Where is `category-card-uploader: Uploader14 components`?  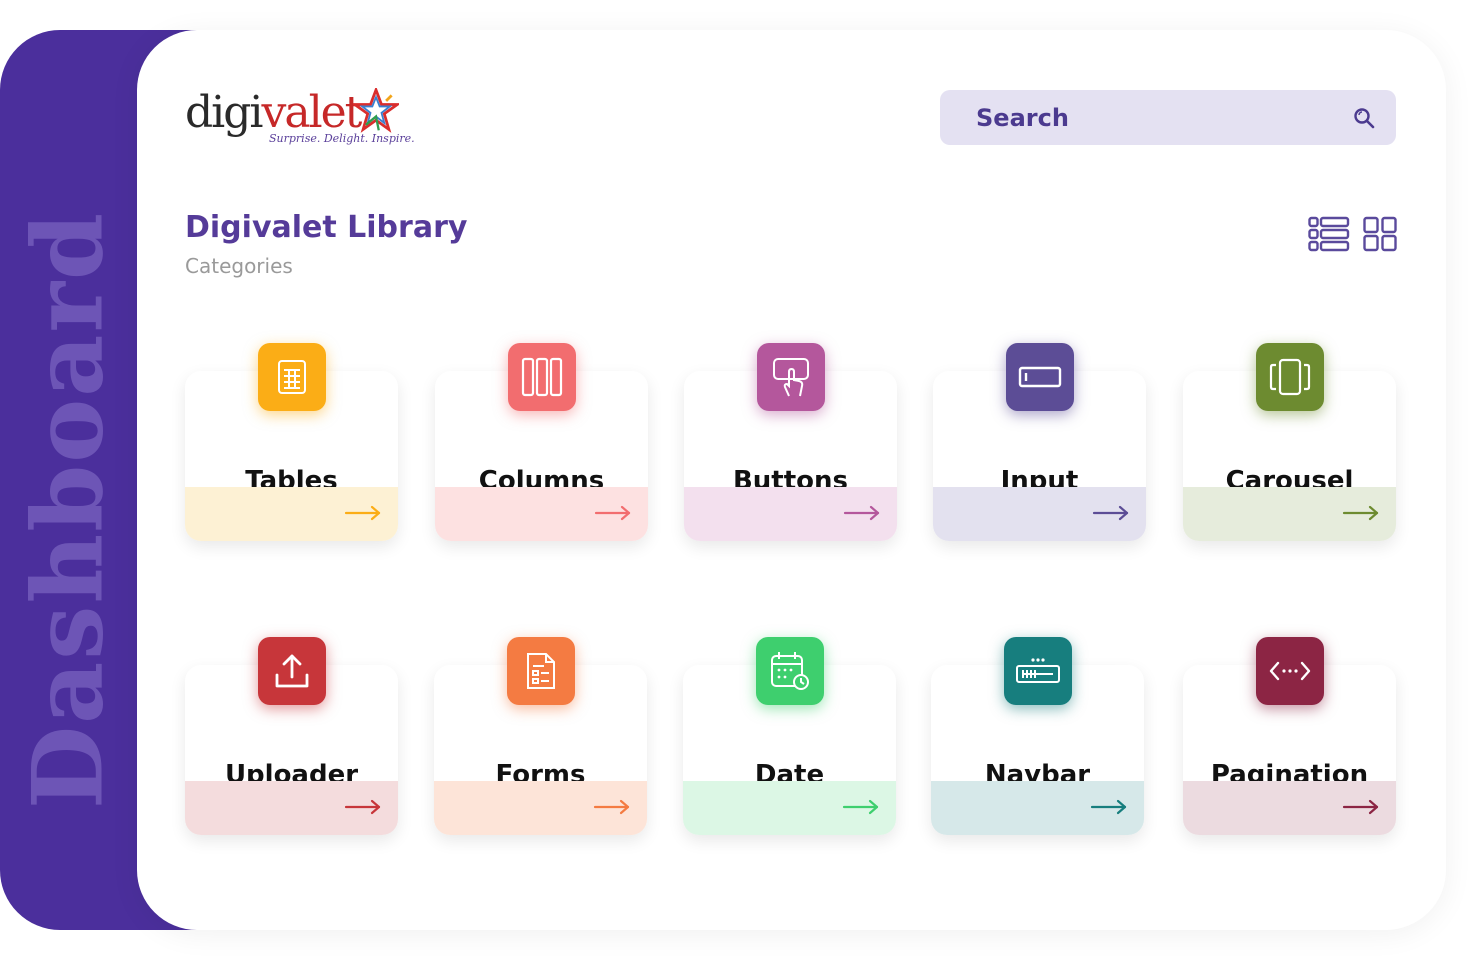 category-card-uploader: Uploader14 components is located at coordinates (291, 736).